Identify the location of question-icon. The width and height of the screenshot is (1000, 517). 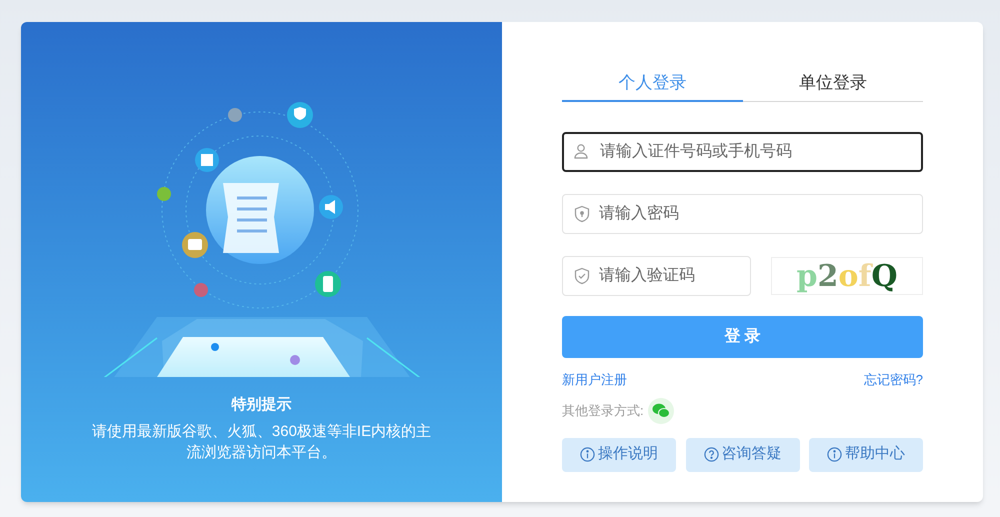
(711, 454).